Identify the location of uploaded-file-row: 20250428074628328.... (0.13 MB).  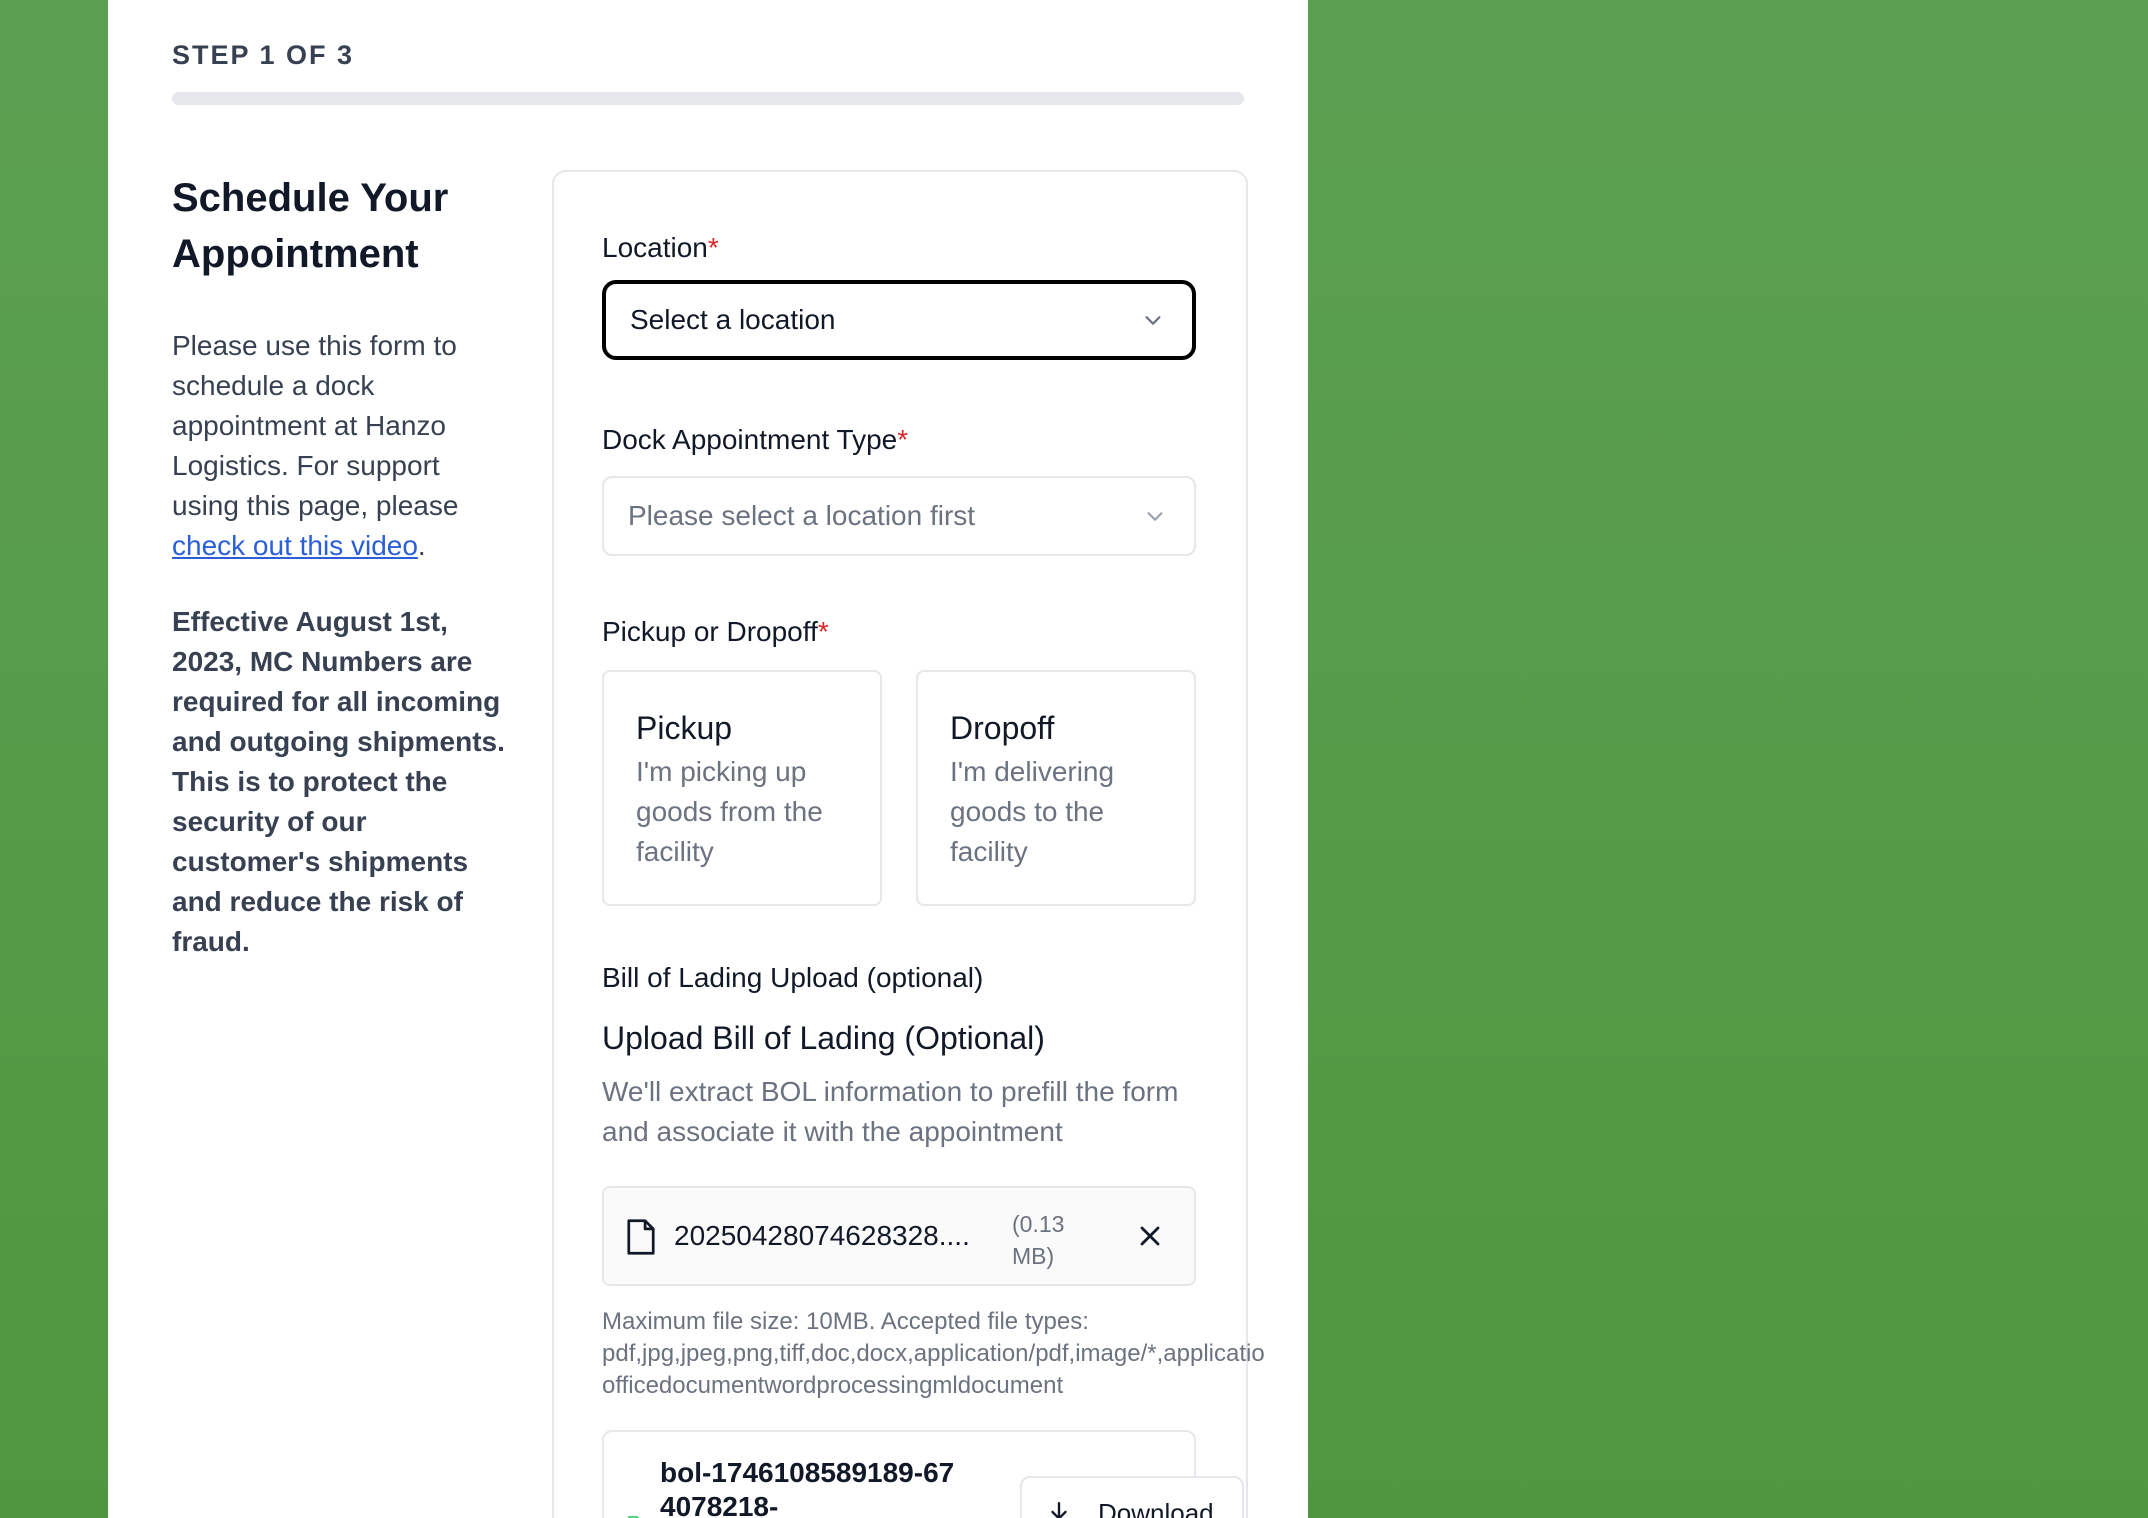
(899, 1236).